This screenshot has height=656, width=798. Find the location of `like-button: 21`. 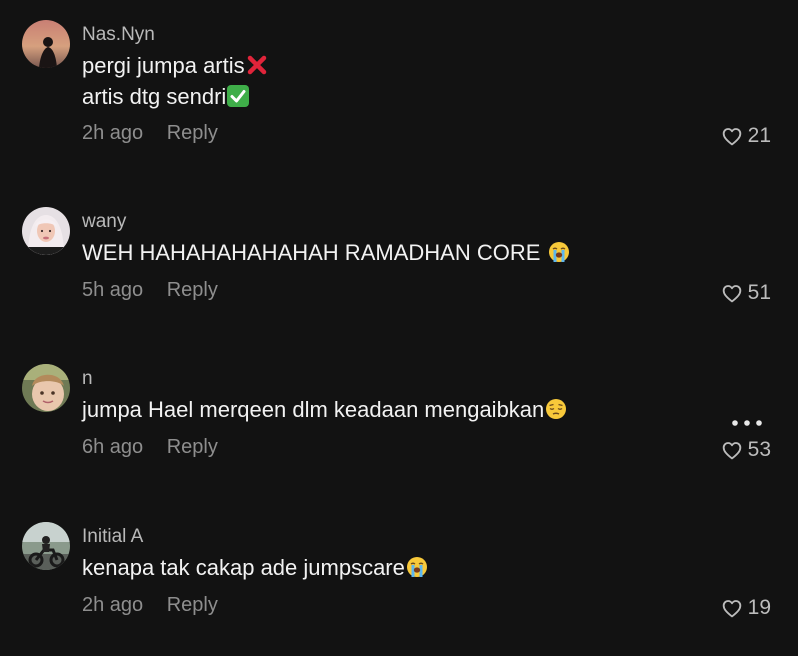

like-button: 21 is located at coordinates (746, 136).